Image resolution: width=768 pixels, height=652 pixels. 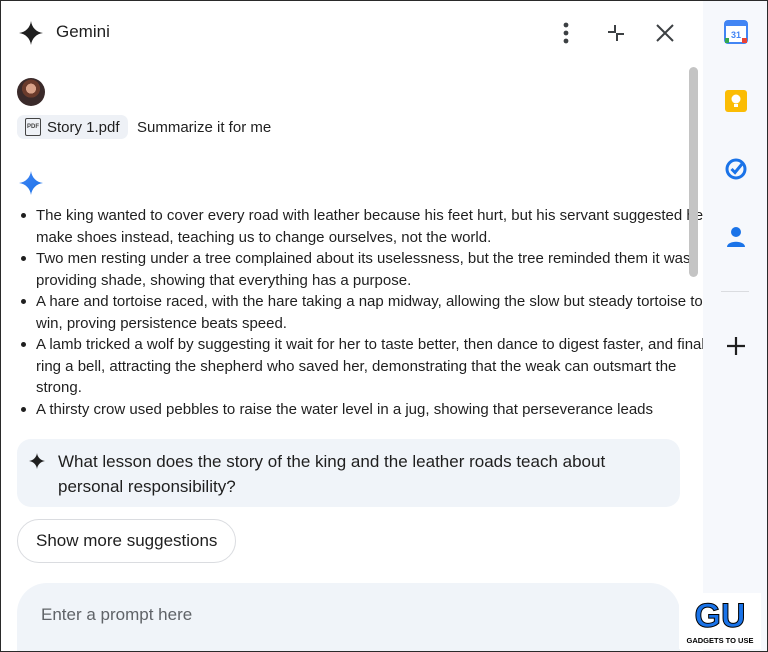 I want to click on close-button, so click(x=665, y=33).